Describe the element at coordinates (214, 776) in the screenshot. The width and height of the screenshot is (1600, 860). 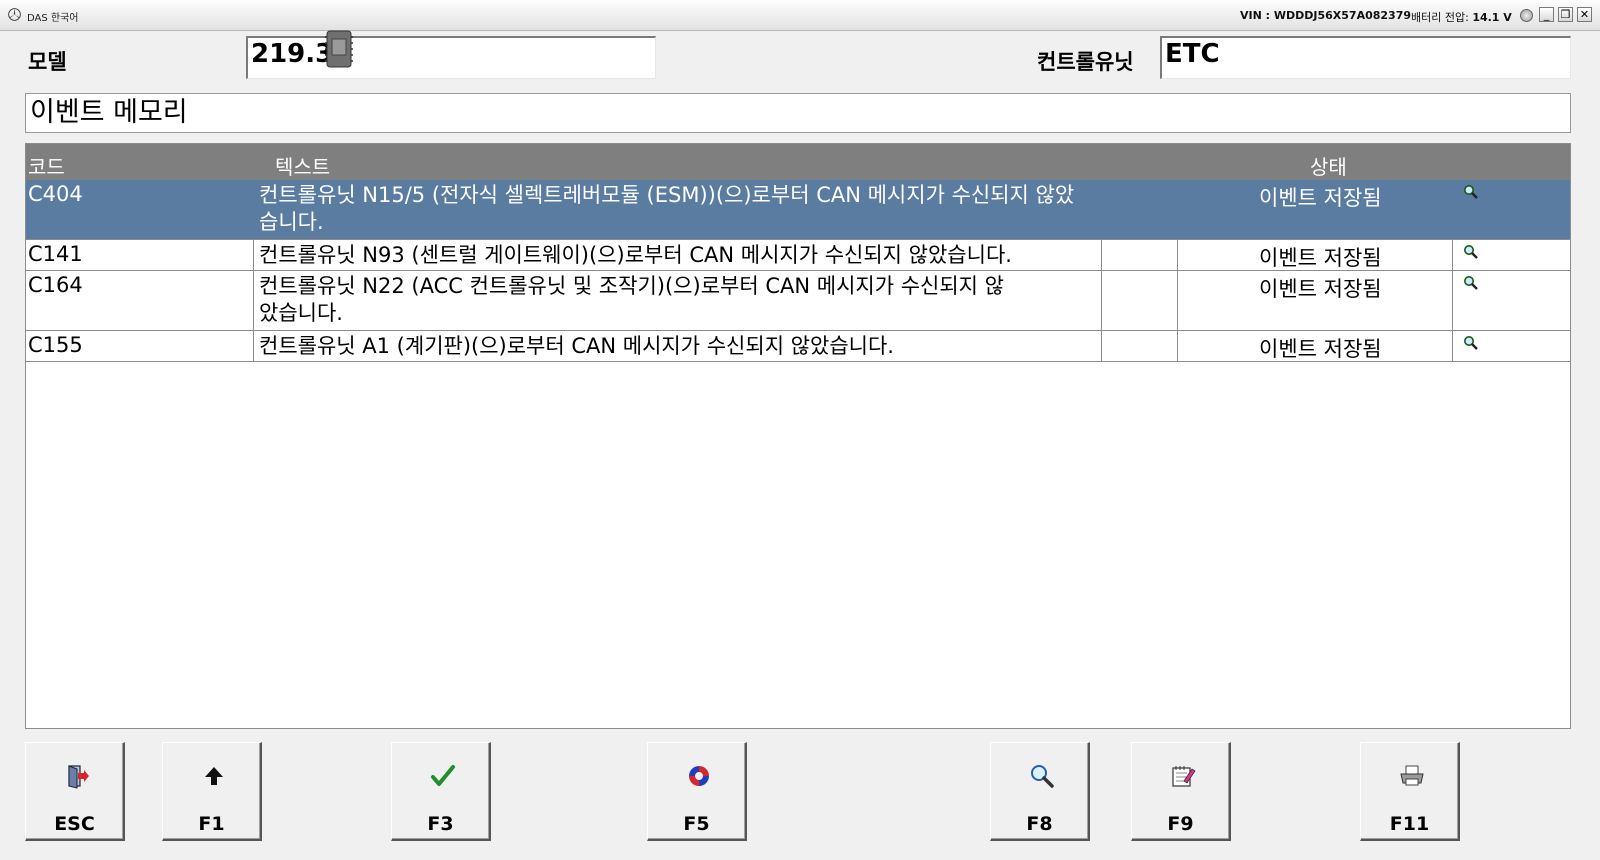
I see `arrow-up-icon` at that location.